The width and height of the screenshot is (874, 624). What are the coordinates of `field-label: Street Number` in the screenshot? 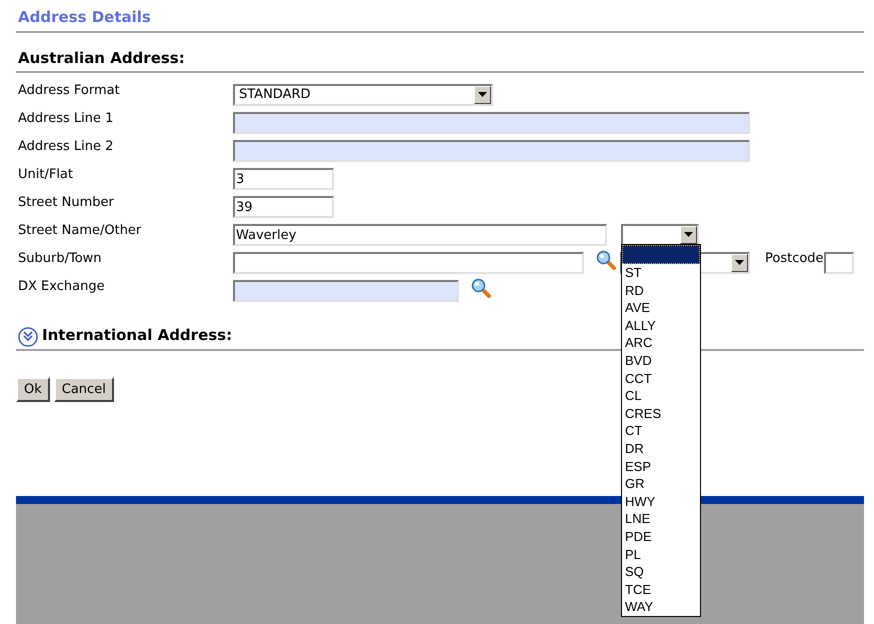 It's located at (66, 203).